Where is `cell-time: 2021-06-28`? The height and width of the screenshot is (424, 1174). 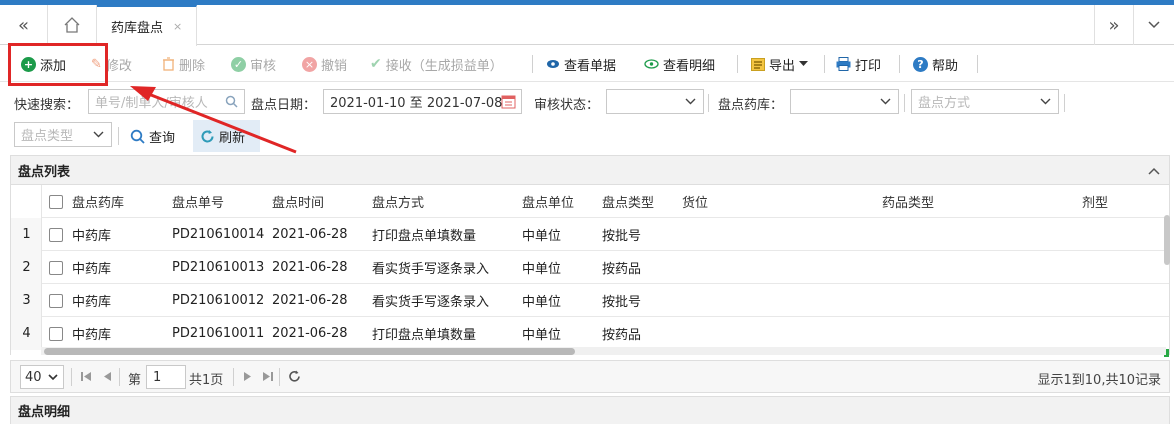 cell-time: 2021-06-28 is located at coordinates (310, 234).